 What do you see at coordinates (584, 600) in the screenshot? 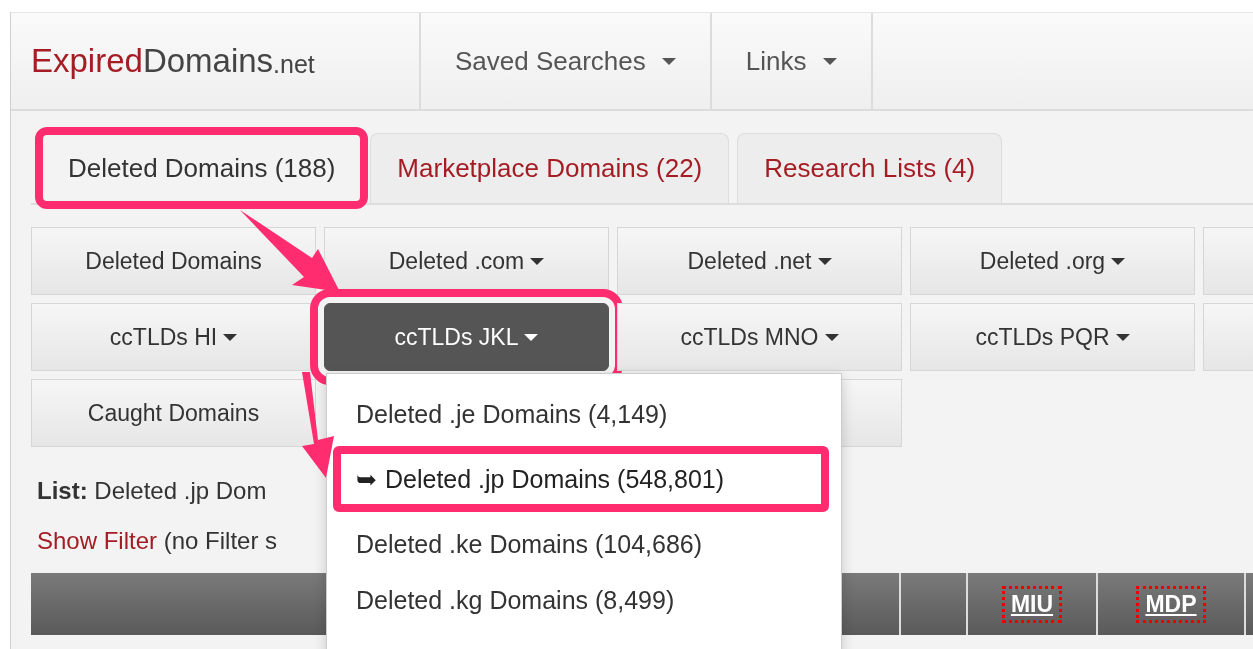
I see `menu-item: Deleted .kg Domains (8,499)` at bounding box center [584, 600].